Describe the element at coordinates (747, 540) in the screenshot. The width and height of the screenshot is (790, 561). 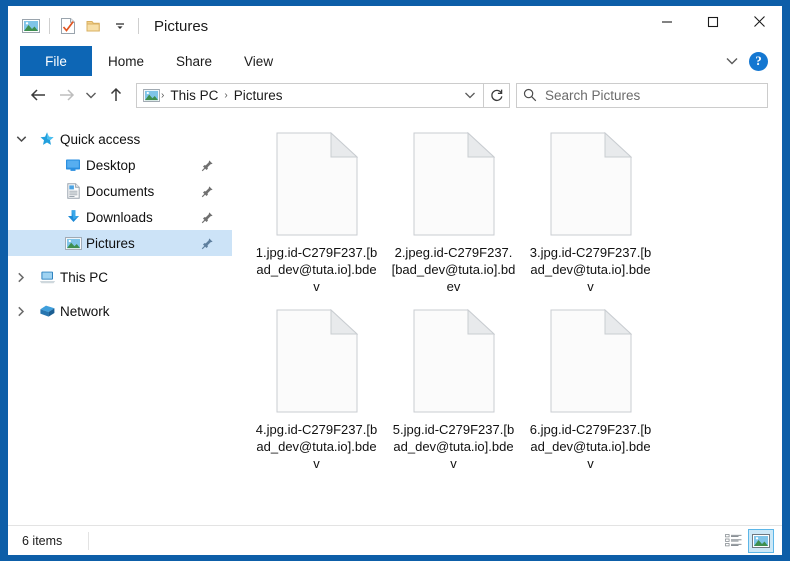
I see `view-toggle-group` at that location.